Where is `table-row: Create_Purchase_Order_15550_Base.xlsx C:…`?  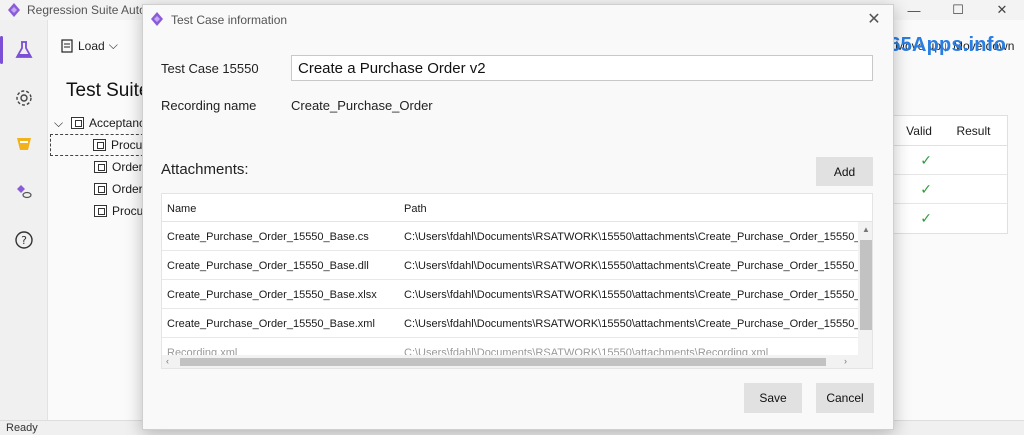
table-row: Create_Purchase_Order_15550_Base.xlsx C:… is located at coordinates (510, 294).